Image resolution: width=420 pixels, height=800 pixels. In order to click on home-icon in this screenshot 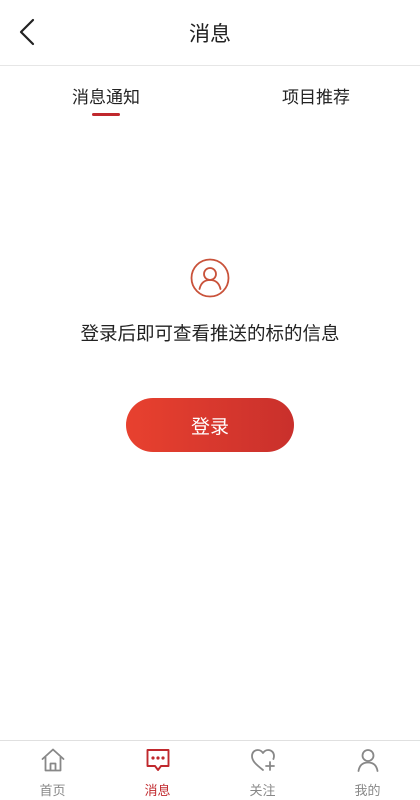, I will do `click(52, 760)`.